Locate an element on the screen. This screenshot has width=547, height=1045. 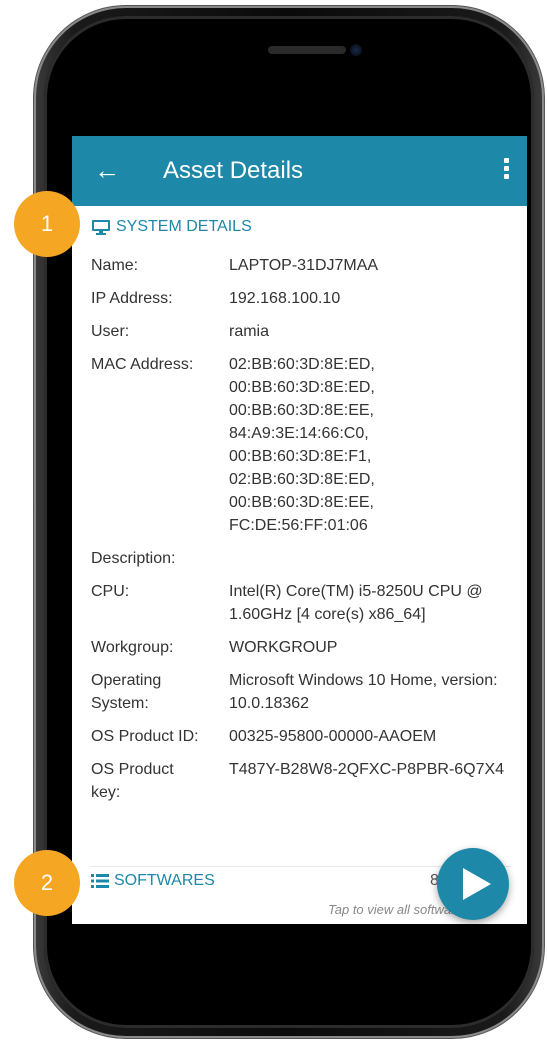
detail-value: WORKGROUP is located at coordinates (283, 647).